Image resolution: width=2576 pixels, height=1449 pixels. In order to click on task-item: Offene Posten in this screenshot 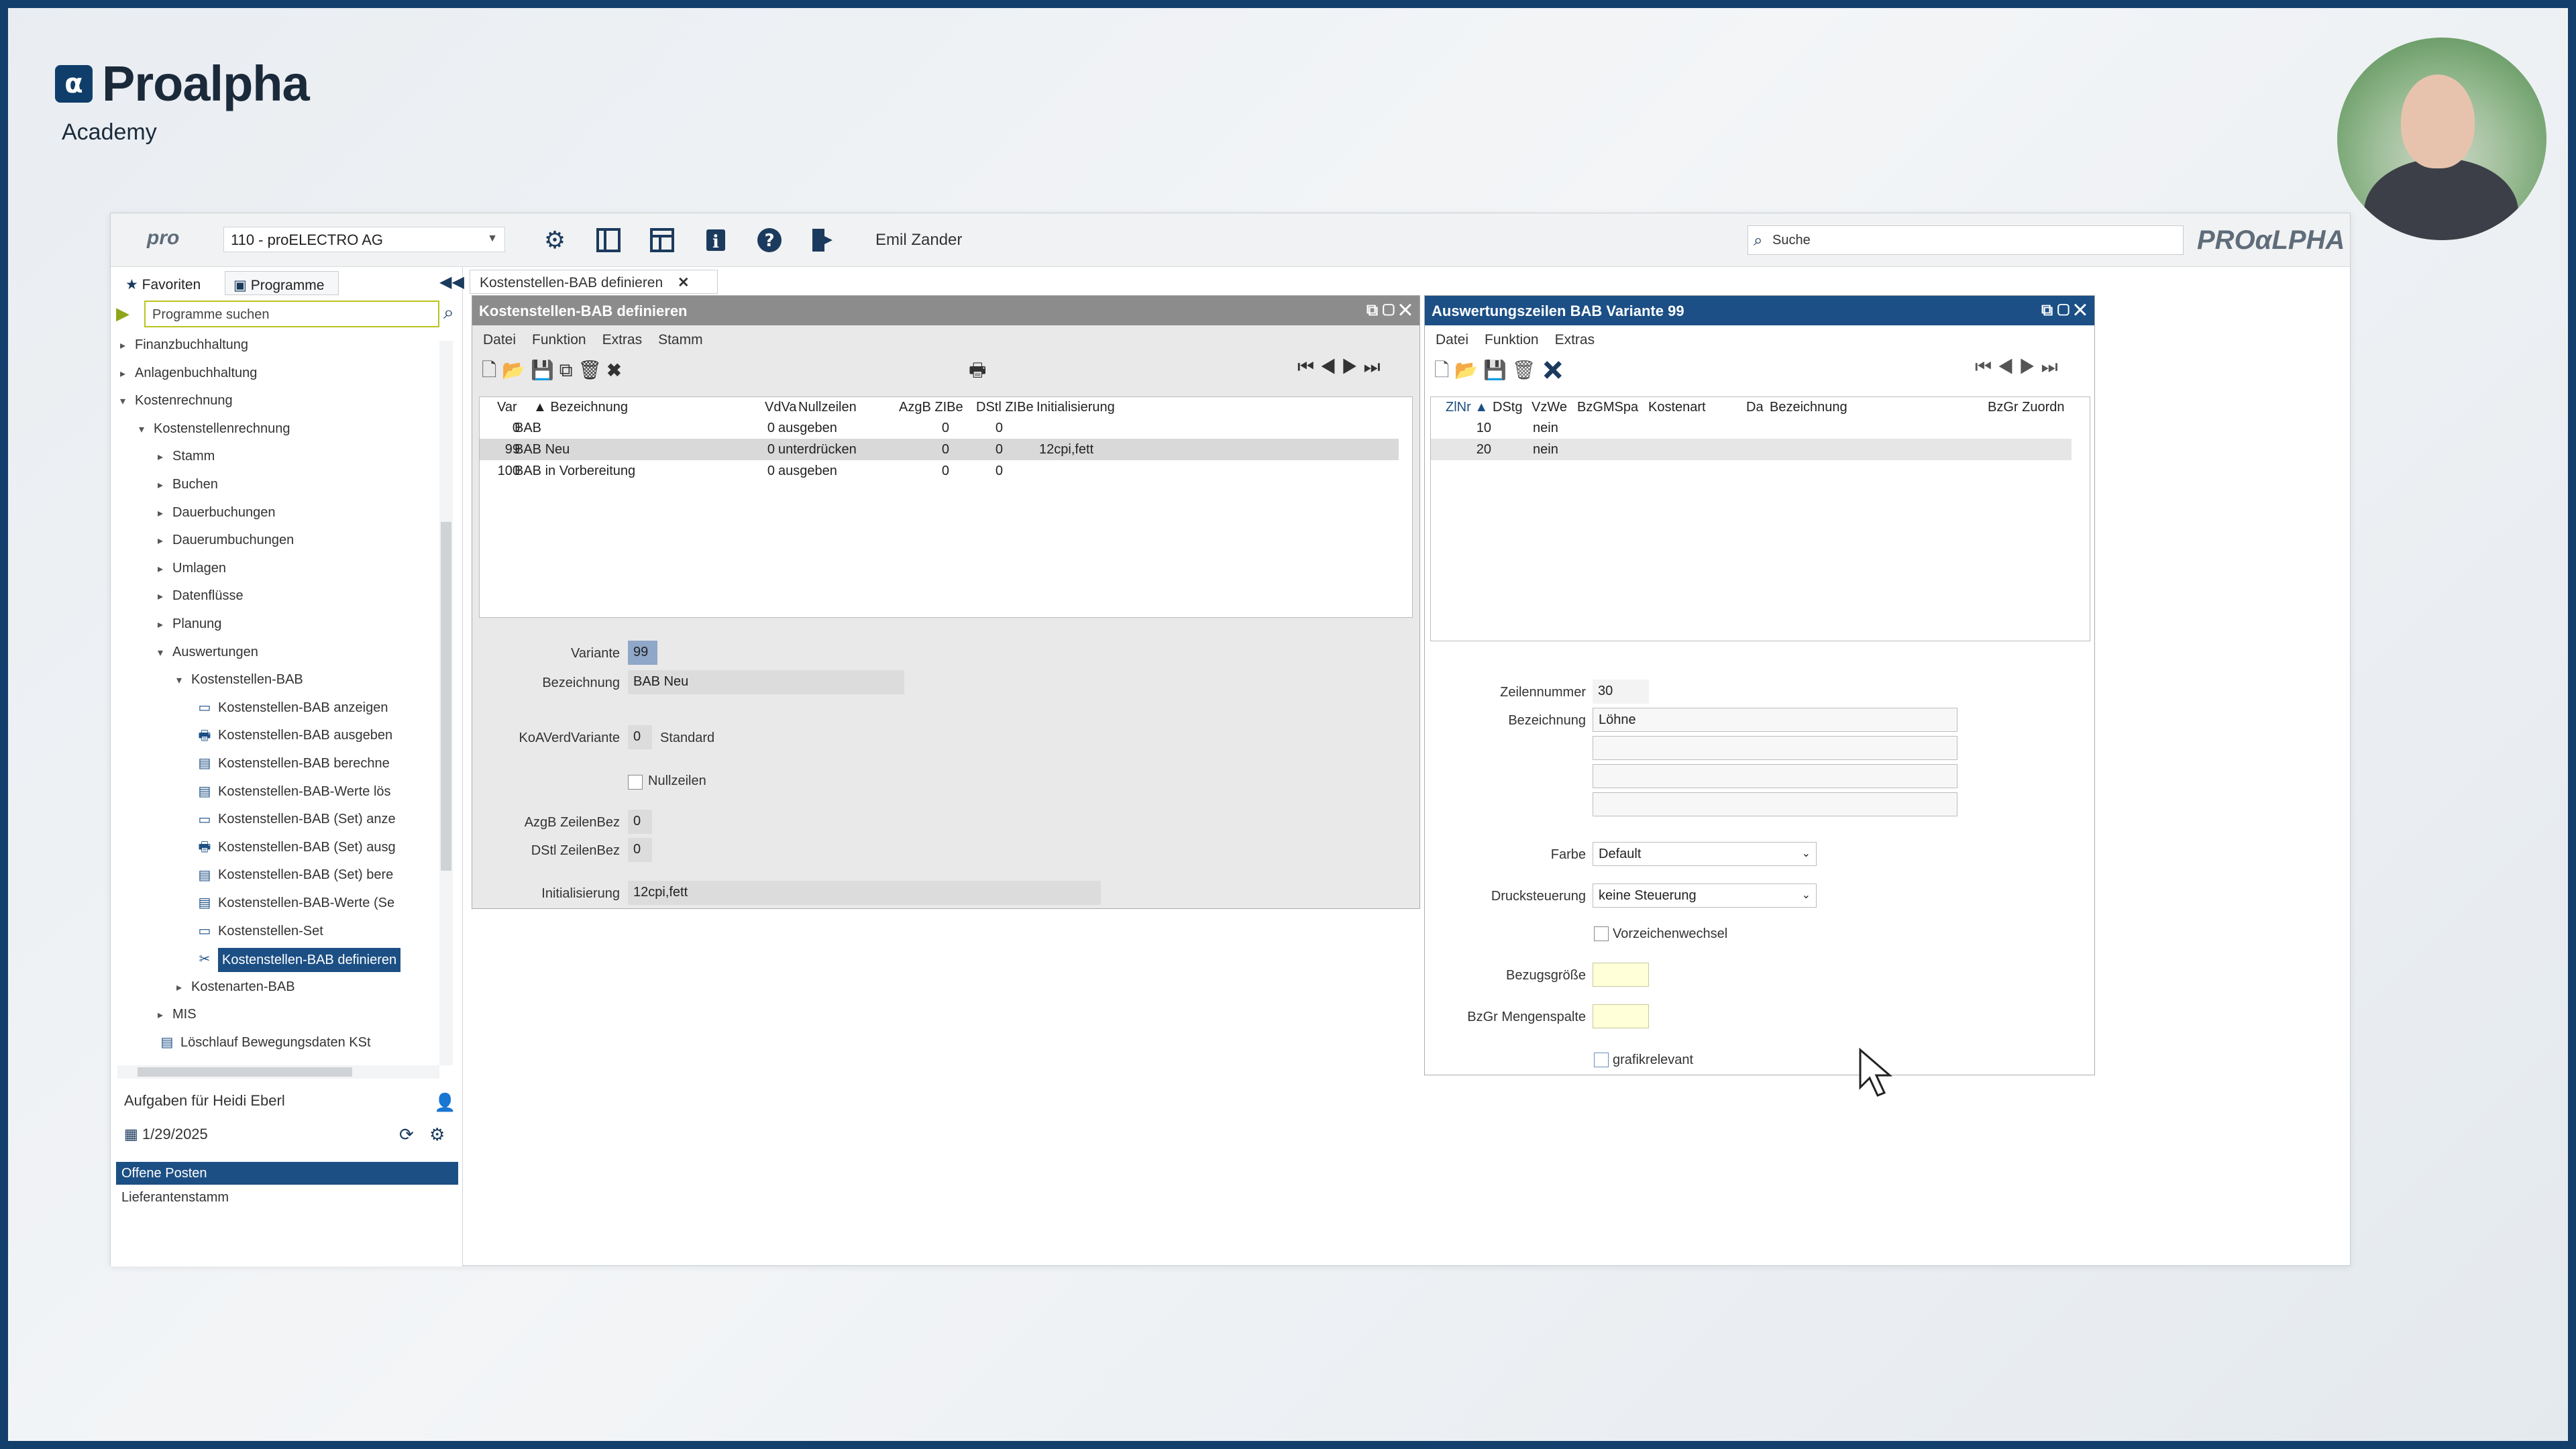, I will do `click(287, 1173)`.